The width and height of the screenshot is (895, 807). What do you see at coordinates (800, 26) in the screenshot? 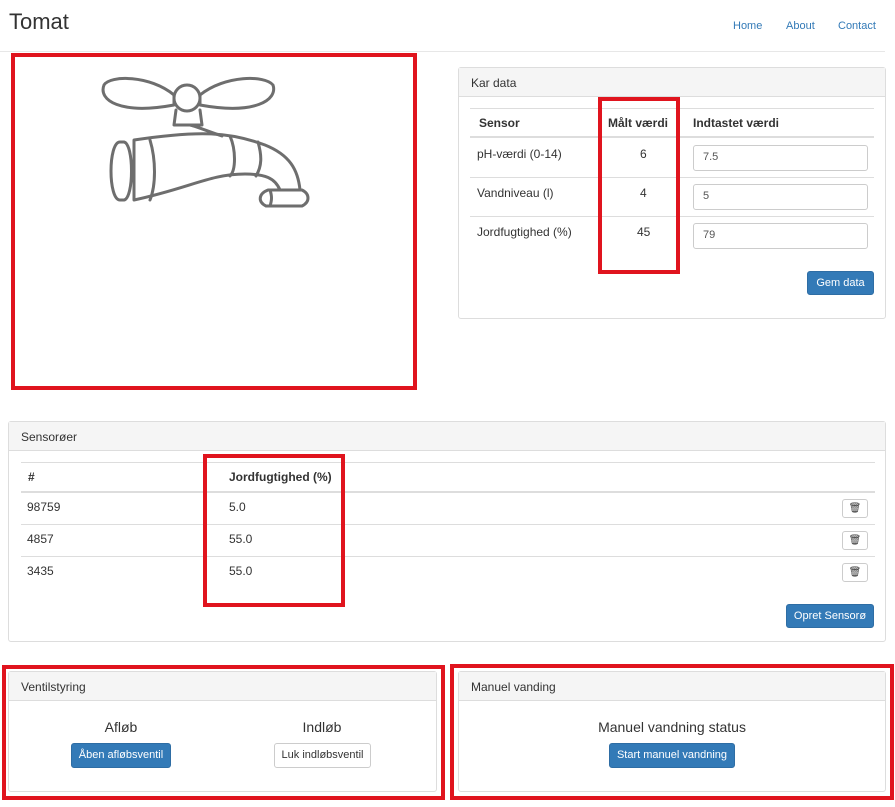
I see `nav-about: About` at bounding box center [800, 26].